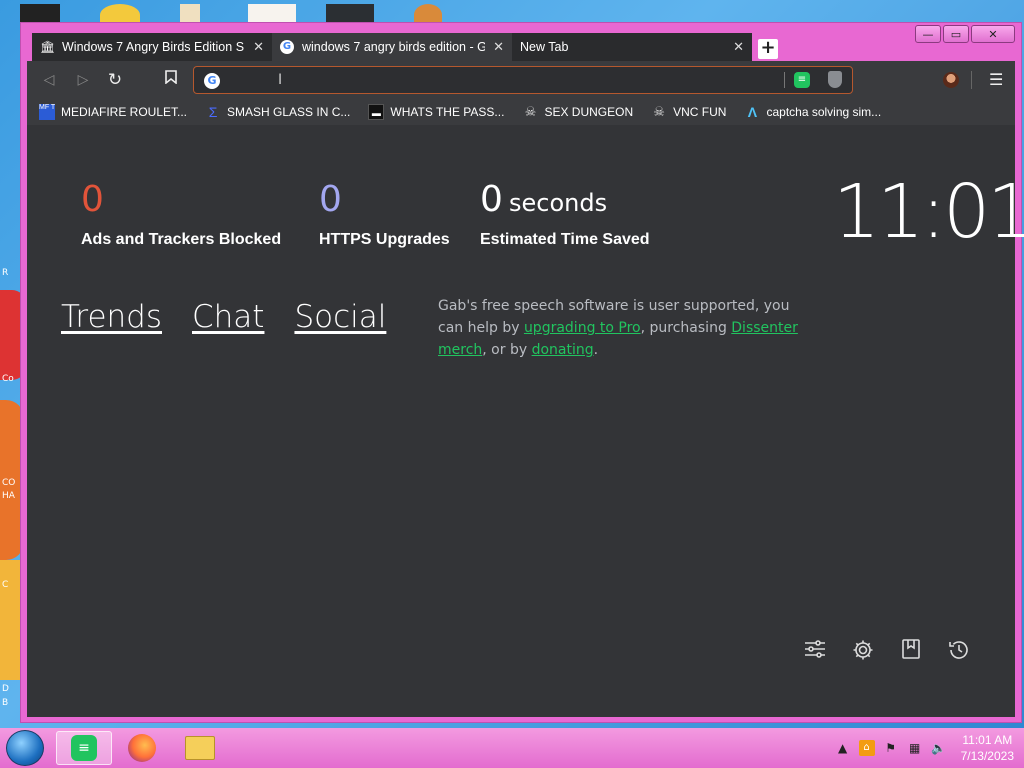 The image size is (1024, 768). What do you see at coordinates (5, 585) in the screenshot?
I see `desktop-icon-label: C` at bounding box center [5, 585].